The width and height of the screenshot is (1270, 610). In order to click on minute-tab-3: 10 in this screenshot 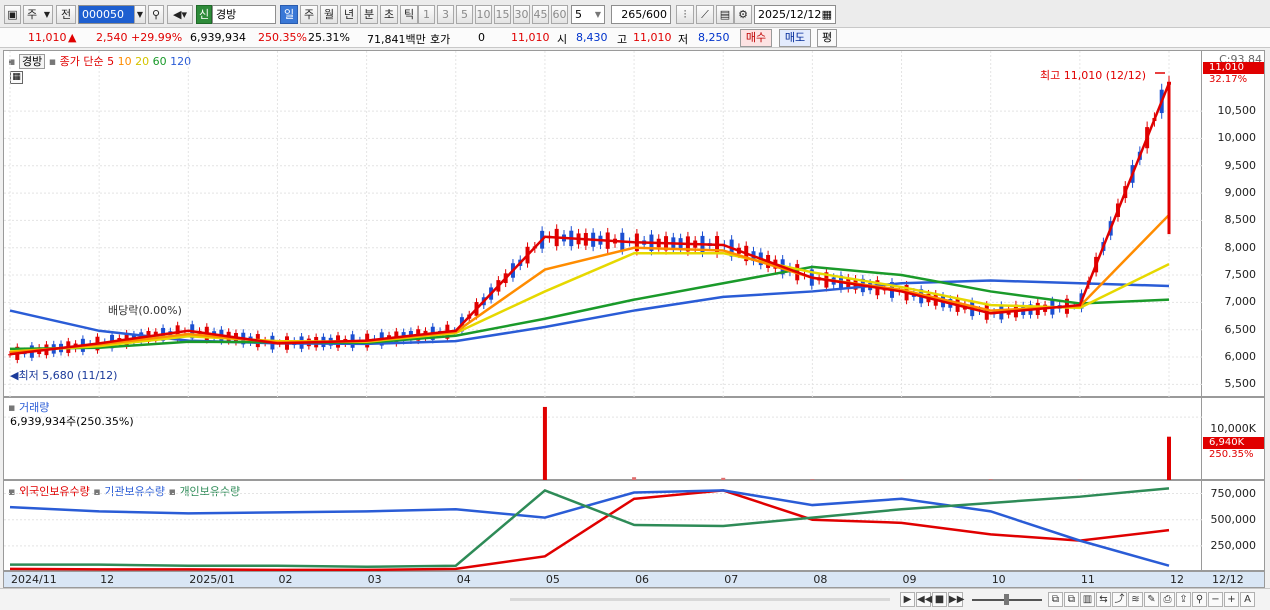, I will do `click(483, 14)`.